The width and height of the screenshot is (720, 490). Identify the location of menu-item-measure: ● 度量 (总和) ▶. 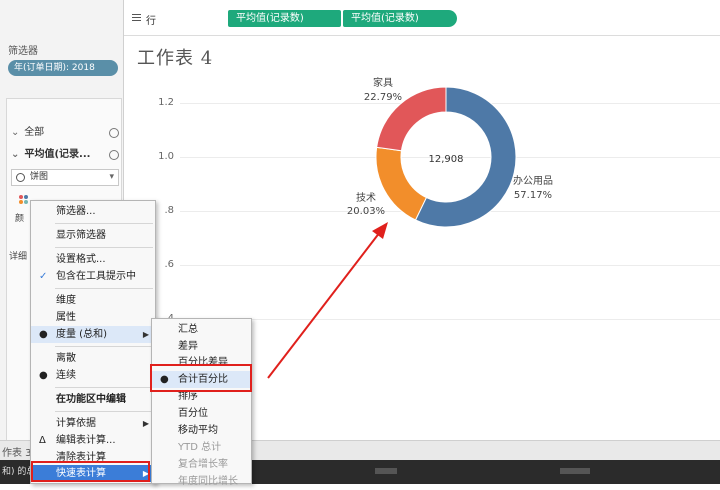
(93, 334).